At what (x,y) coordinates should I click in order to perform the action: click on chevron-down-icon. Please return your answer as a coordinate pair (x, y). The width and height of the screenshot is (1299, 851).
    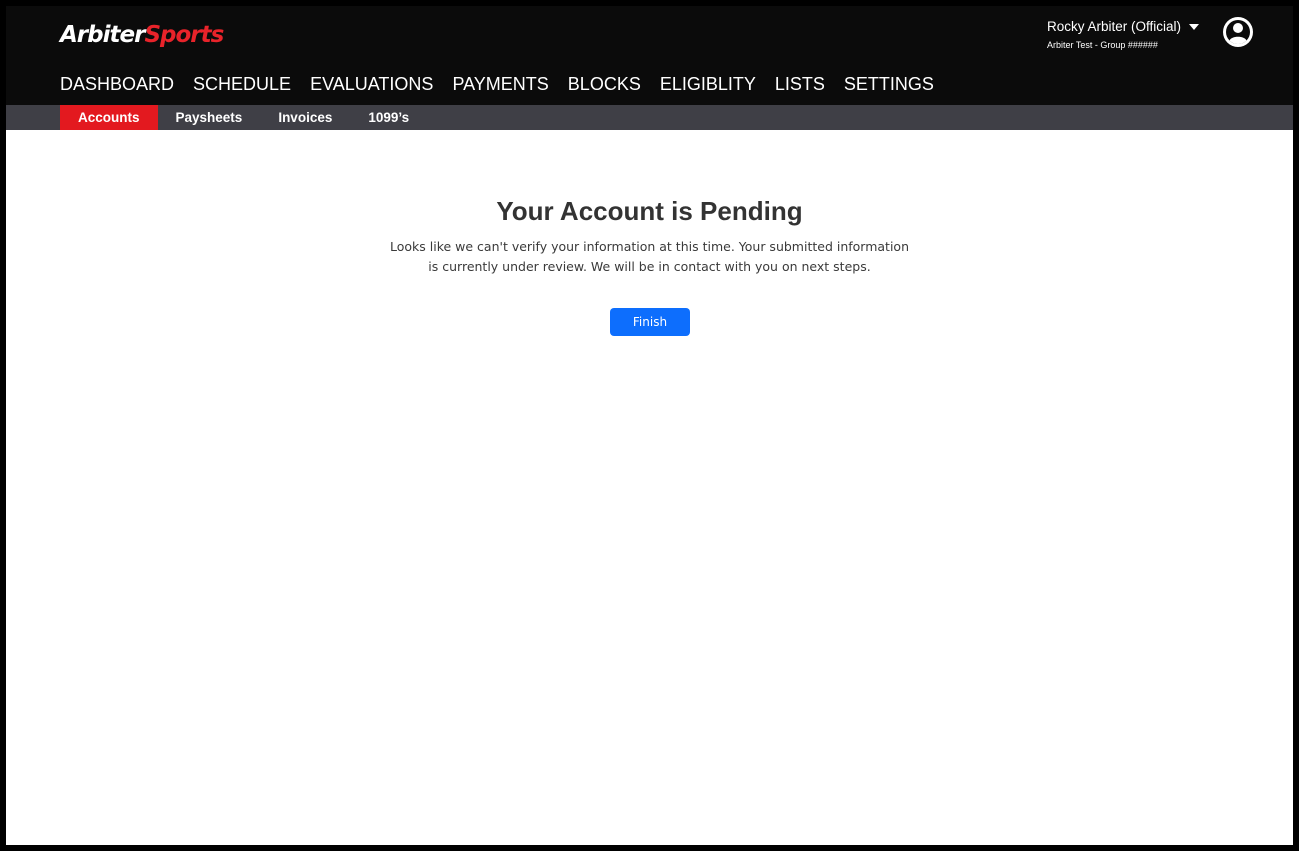
    Looking at the image, I should click on (1194, 27).